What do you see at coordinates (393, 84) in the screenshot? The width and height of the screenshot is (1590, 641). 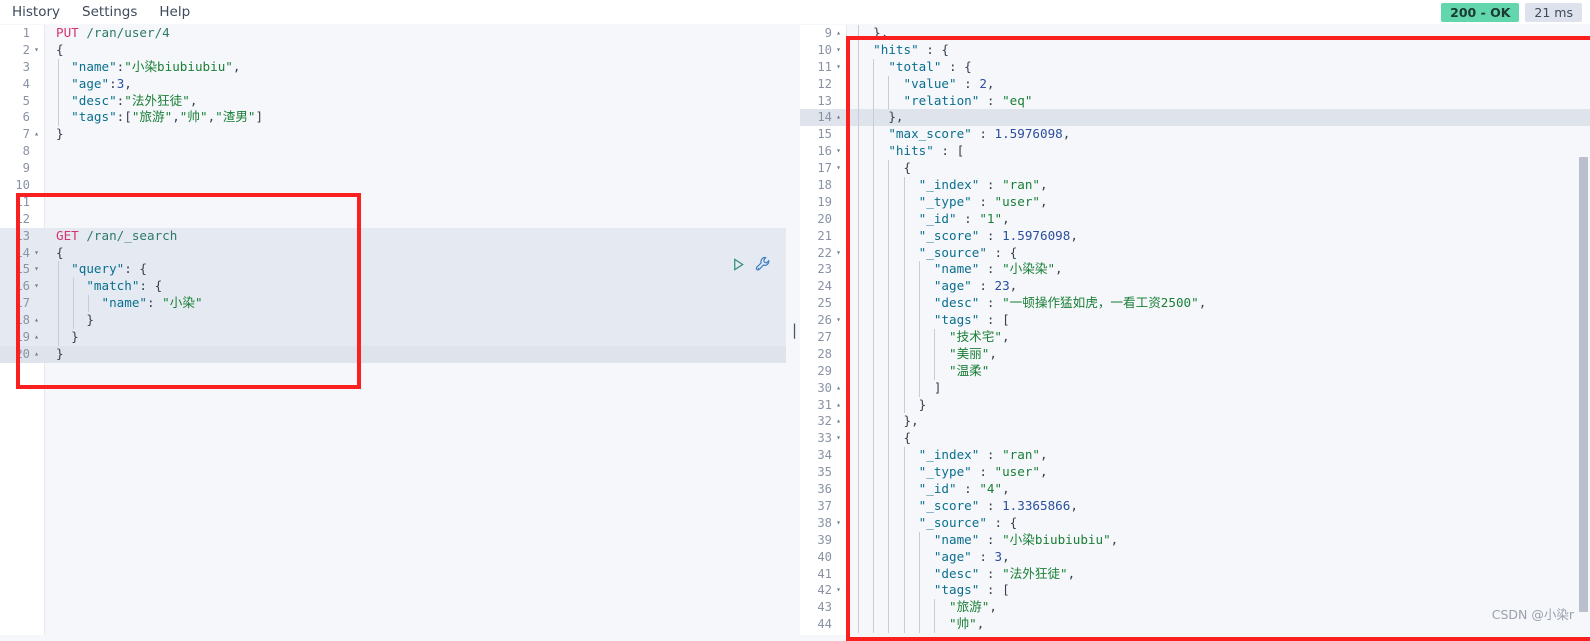 I see `code-line: 4 "age":3,` at bounding box center [393, 84].